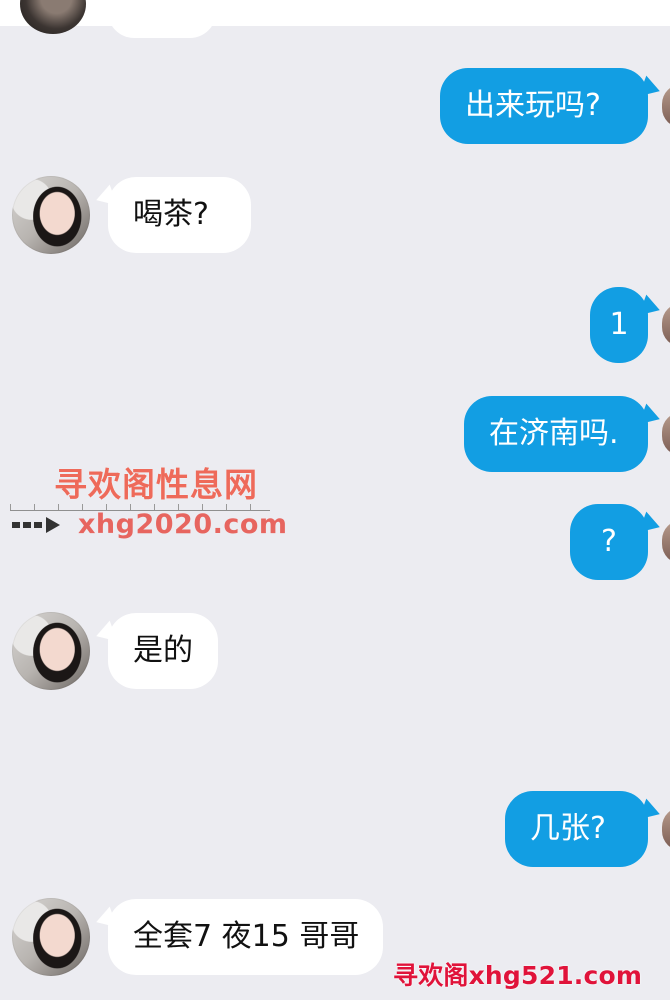 Image resolution: width=670 pixels, height=1000 pixels. I want to click on outgoing-message-bubble: 几张?, so click(576, 829).